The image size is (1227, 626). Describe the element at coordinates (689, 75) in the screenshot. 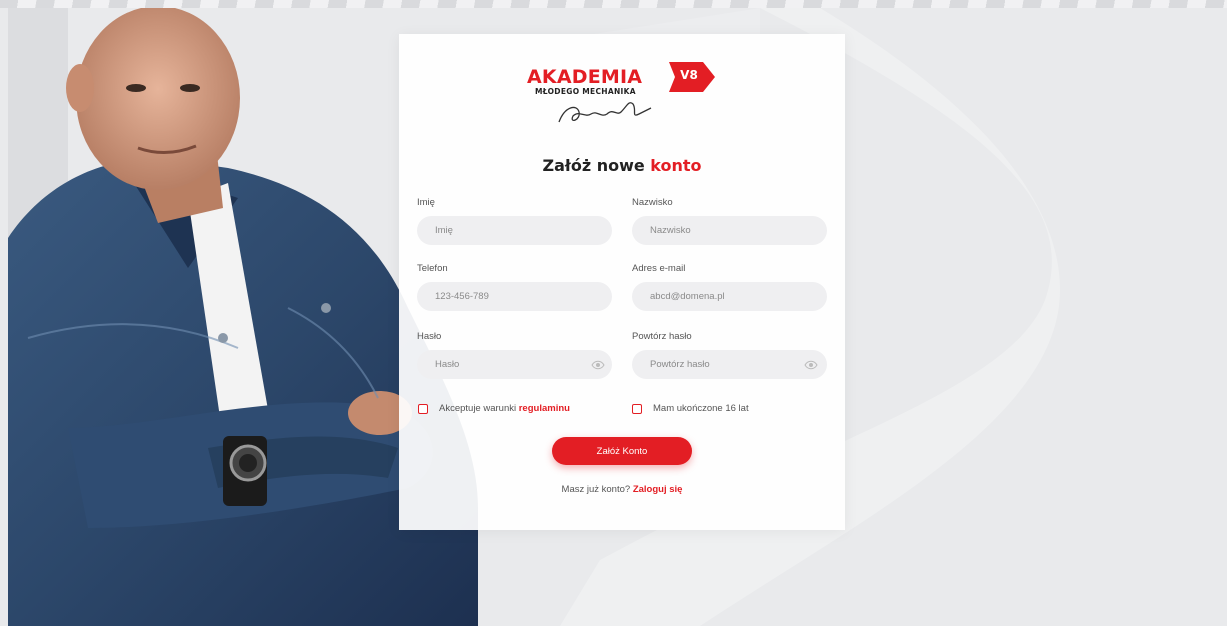

I see `brand-badge-text: V8` at that location.